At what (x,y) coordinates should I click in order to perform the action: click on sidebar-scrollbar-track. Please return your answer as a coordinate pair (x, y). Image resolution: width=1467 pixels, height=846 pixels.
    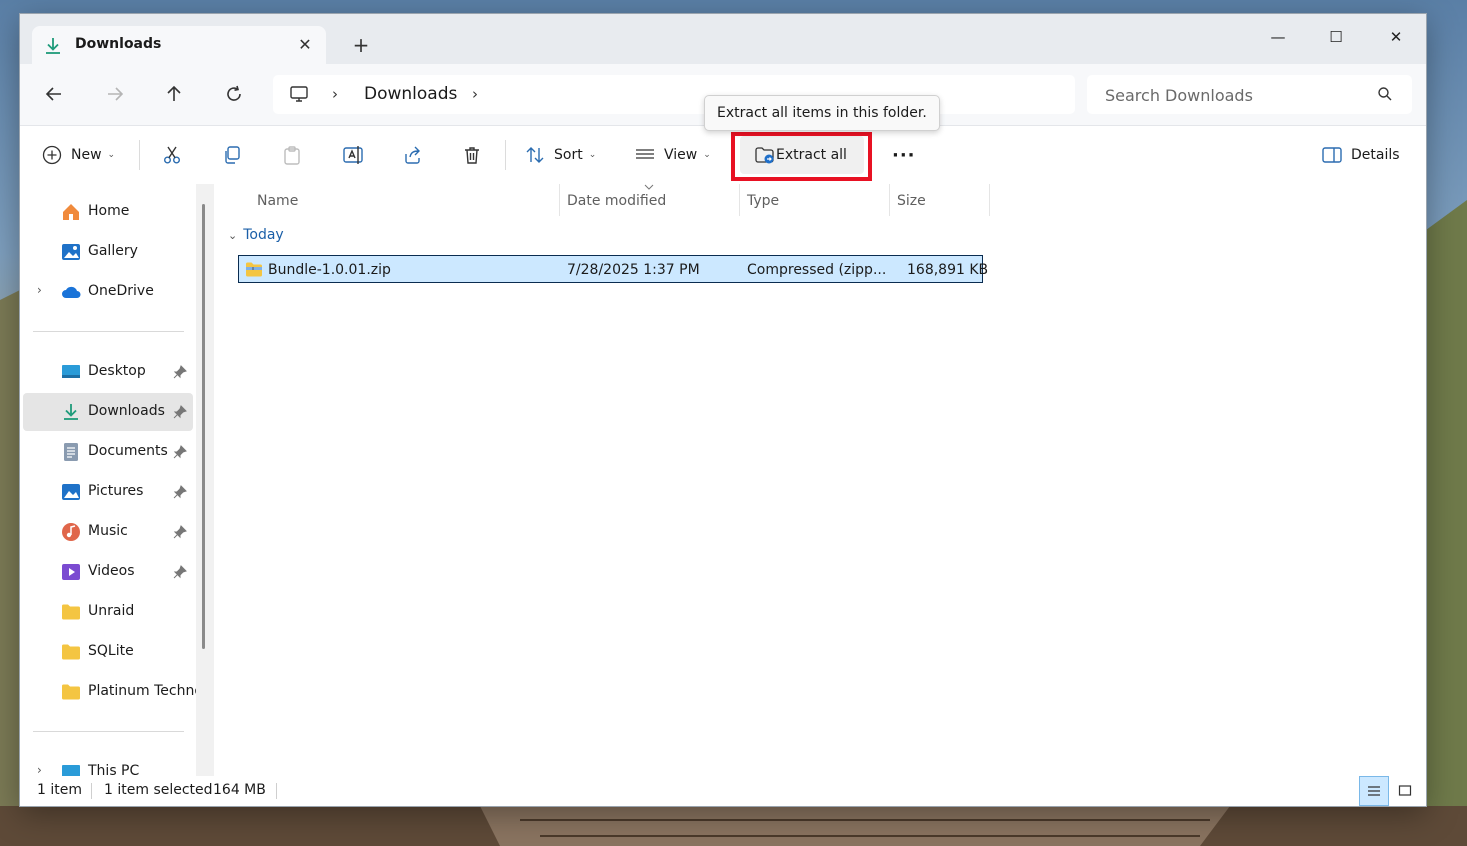
    Looking at the image, I should click on (205, 480).